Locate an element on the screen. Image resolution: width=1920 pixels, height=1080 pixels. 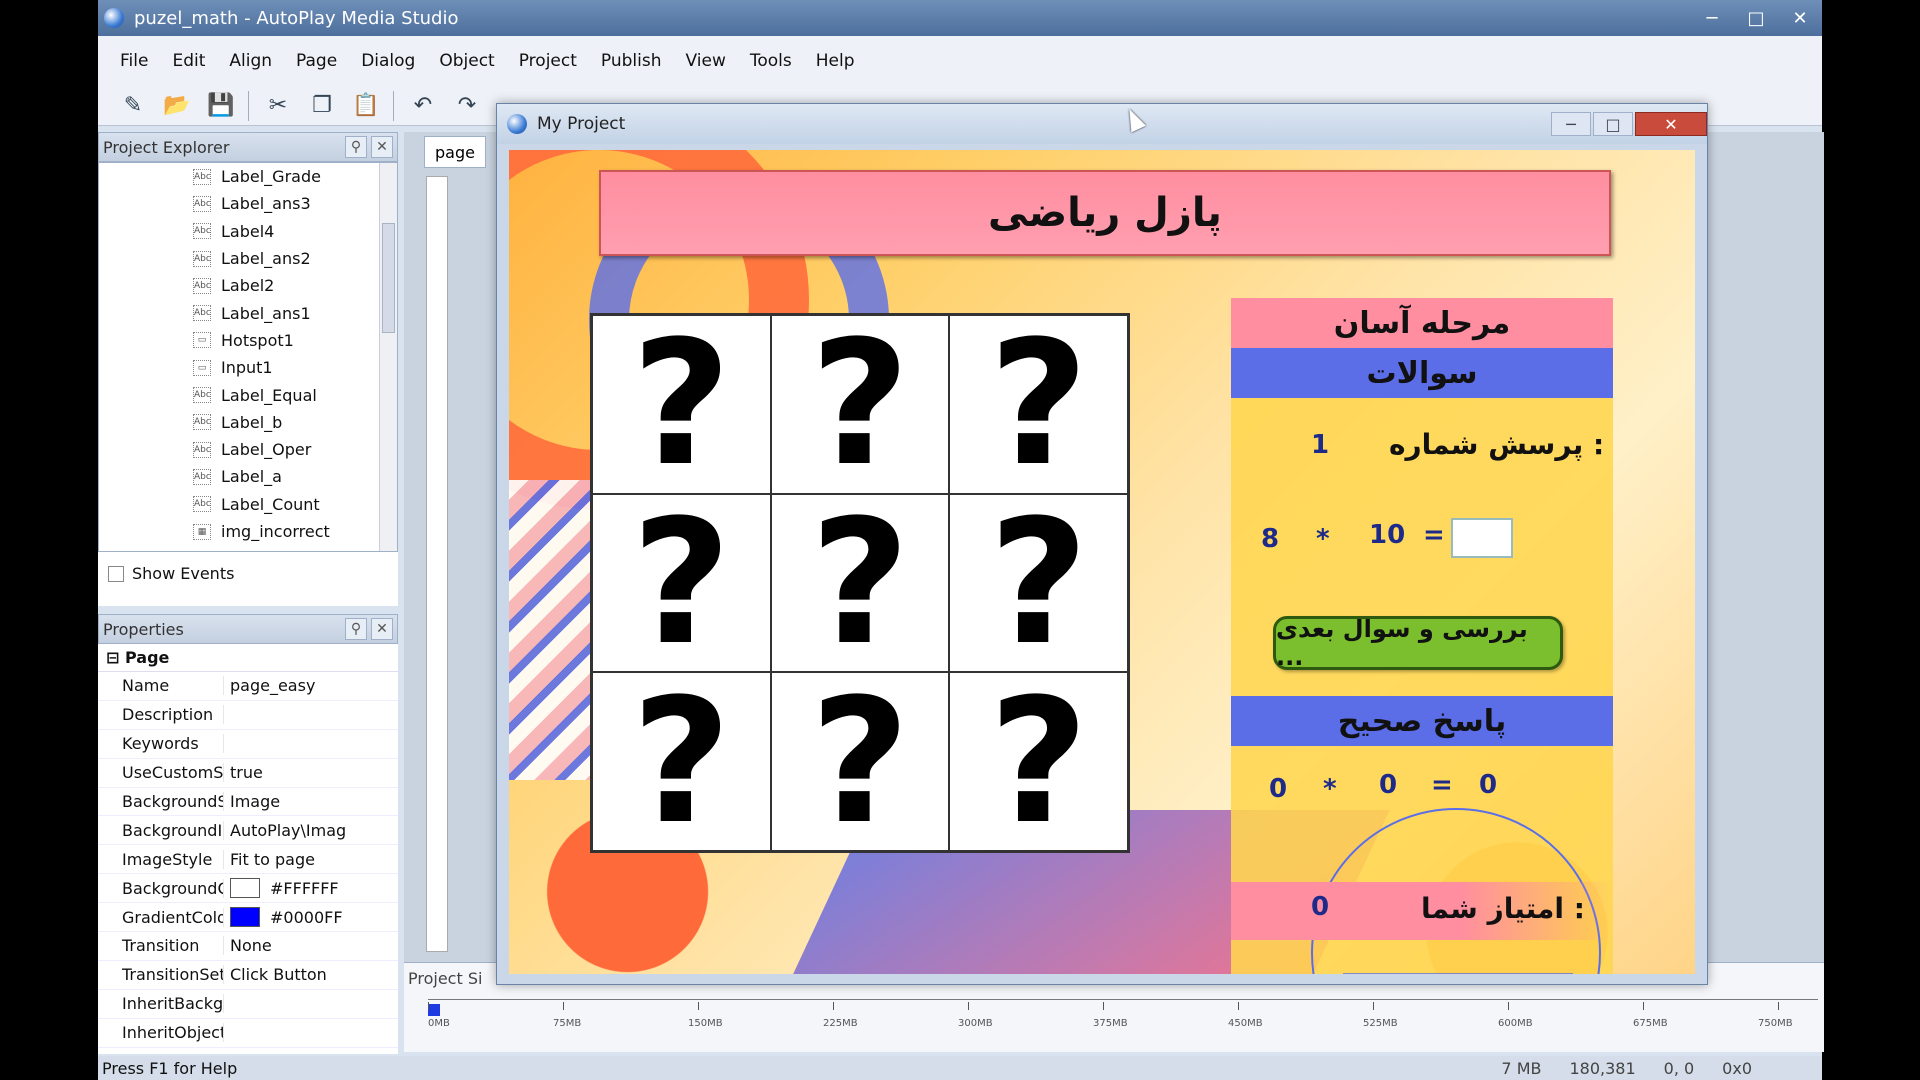
property-value: AutoPlay\Imag is located at coordinates (285, 830).